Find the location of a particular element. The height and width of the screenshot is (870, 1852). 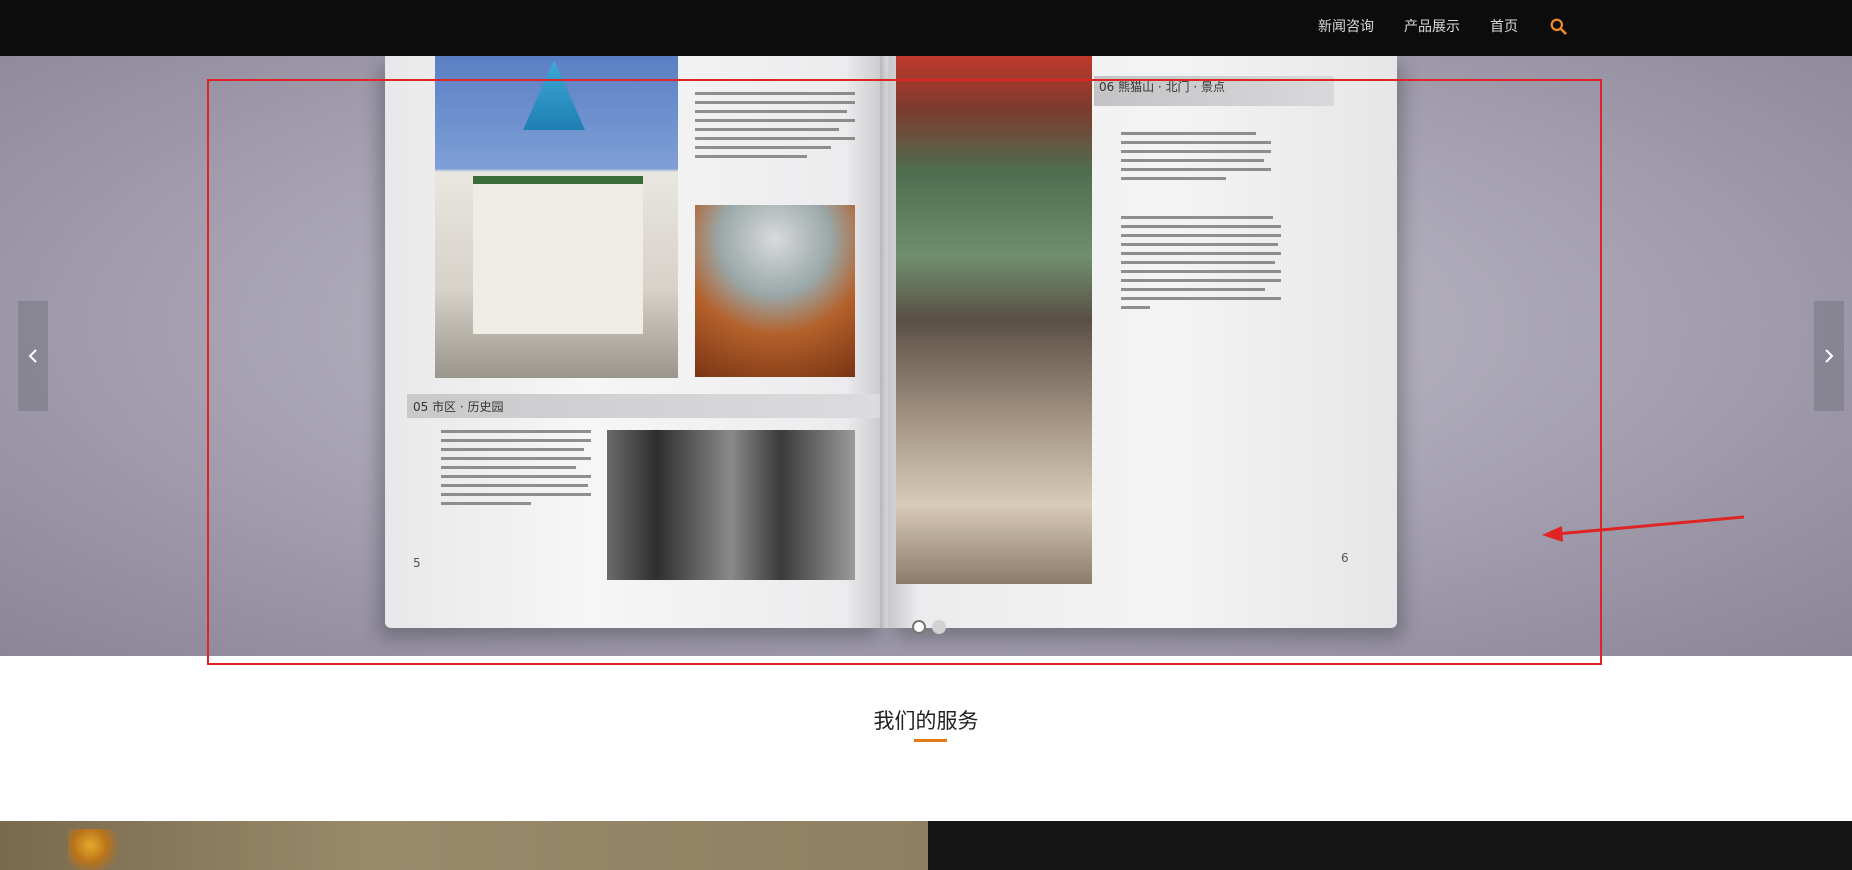

top-navbar: 新闻咨询 产品展示 首页 is located at coordinates (926, 28).